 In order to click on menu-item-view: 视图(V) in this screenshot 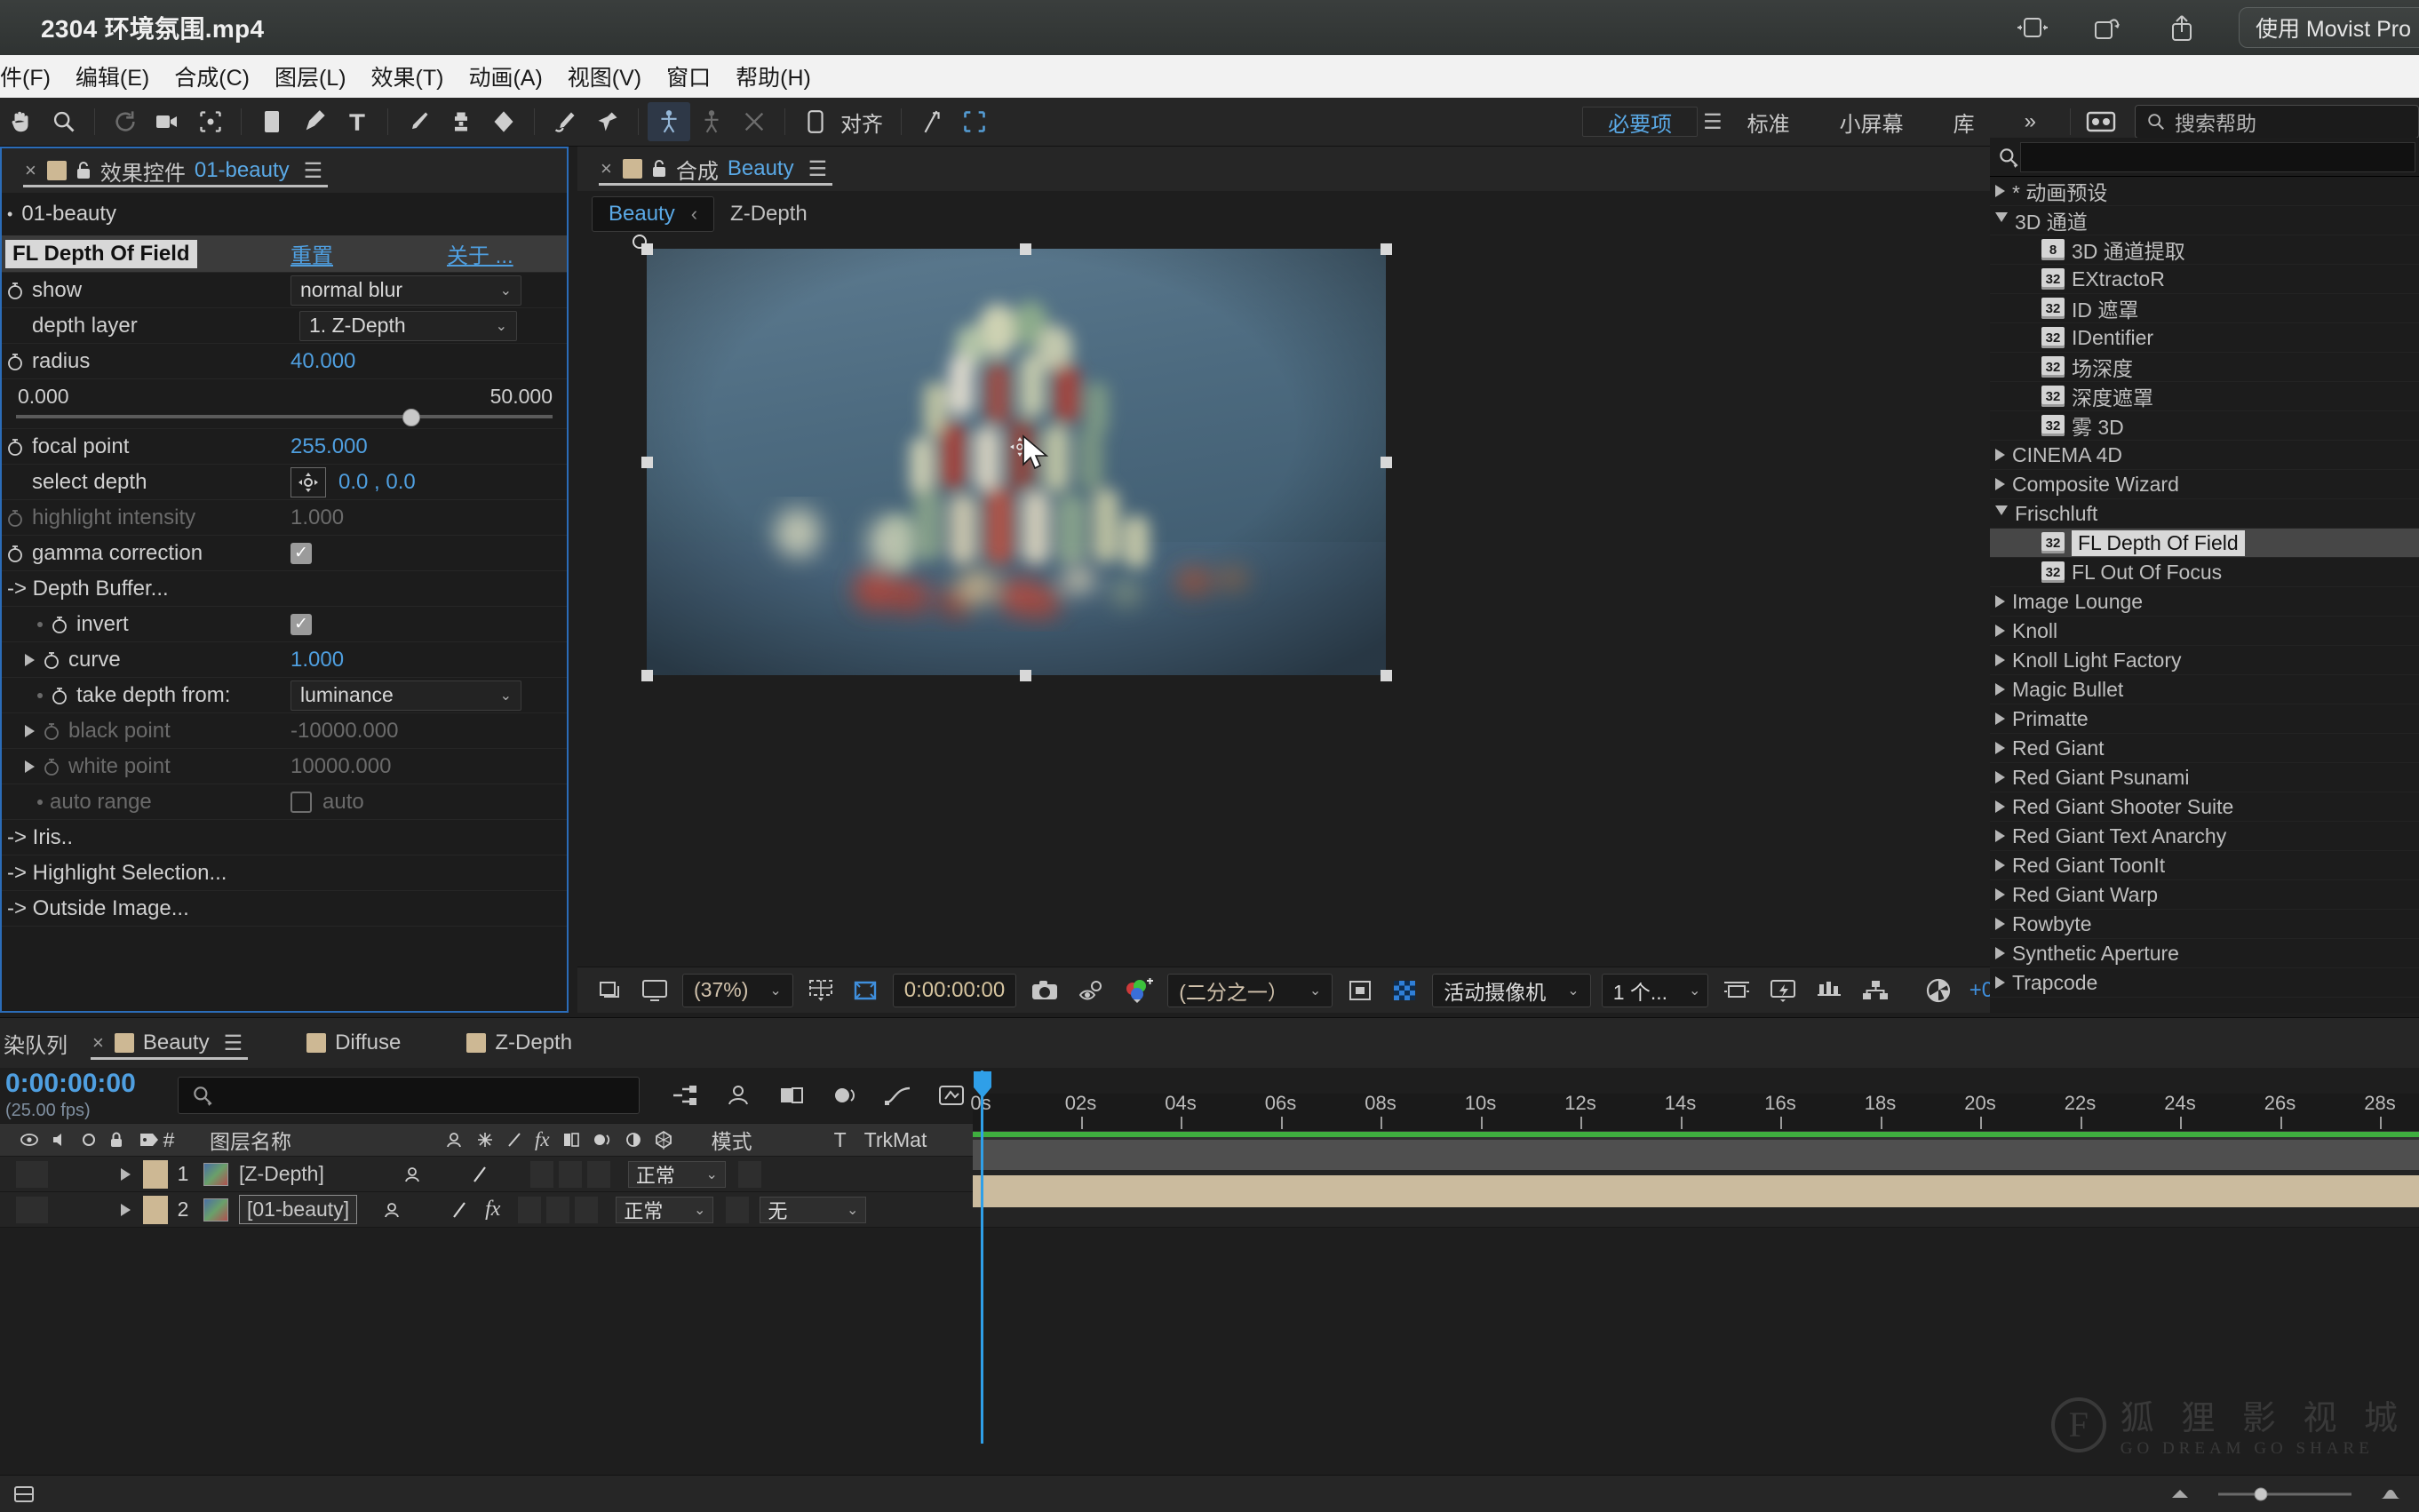, I will do `click(604, 76)`.